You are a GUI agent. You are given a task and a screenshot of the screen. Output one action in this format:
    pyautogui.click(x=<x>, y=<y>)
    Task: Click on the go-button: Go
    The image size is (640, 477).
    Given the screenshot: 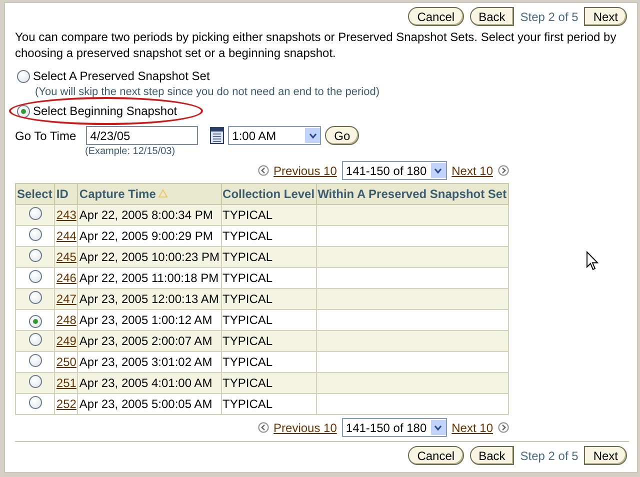 What is the action you would take?
    pyautogui.click(x=342, y=135)
    